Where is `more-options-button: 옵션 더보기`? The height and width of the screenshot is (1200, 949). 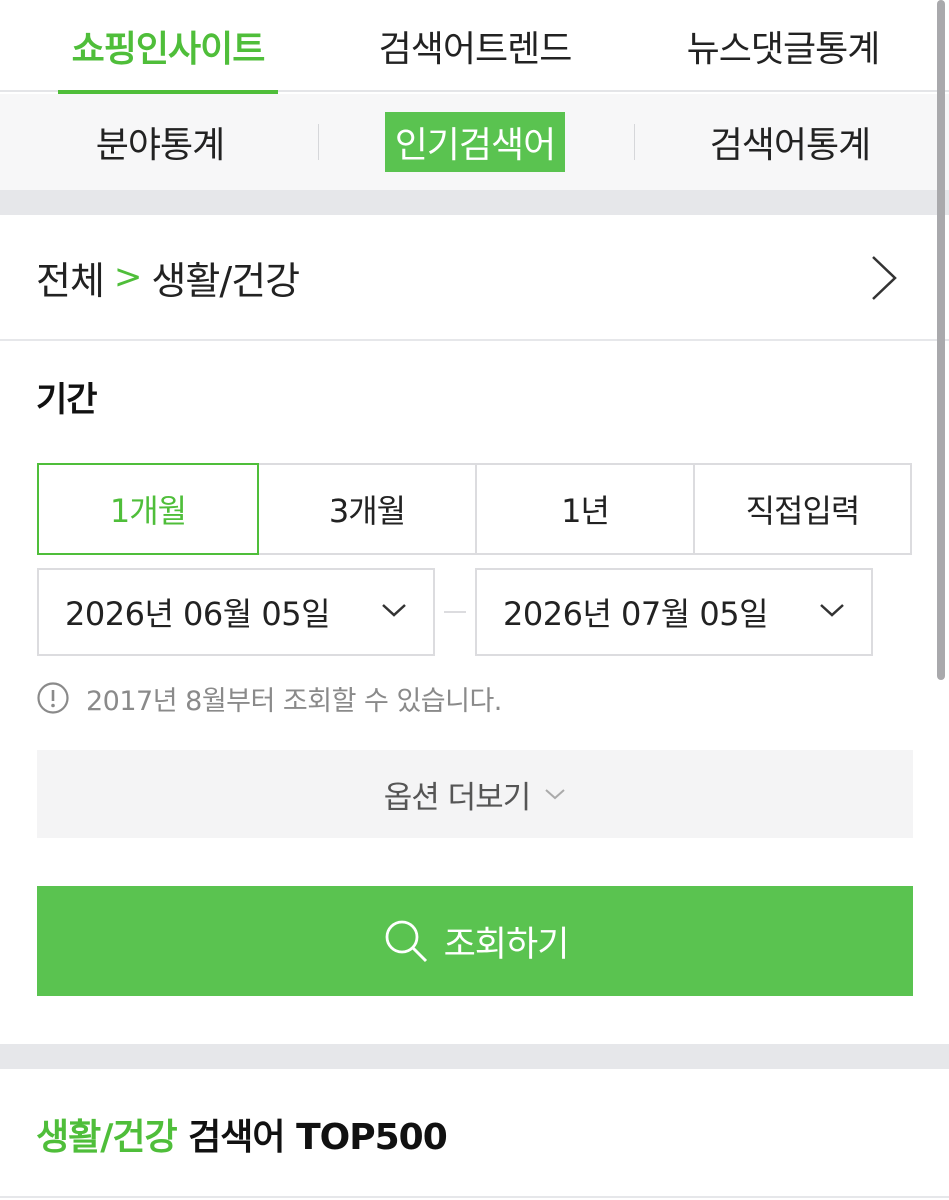 more-options-button: 옵션 더보기 is located at coordinates (475, 794).